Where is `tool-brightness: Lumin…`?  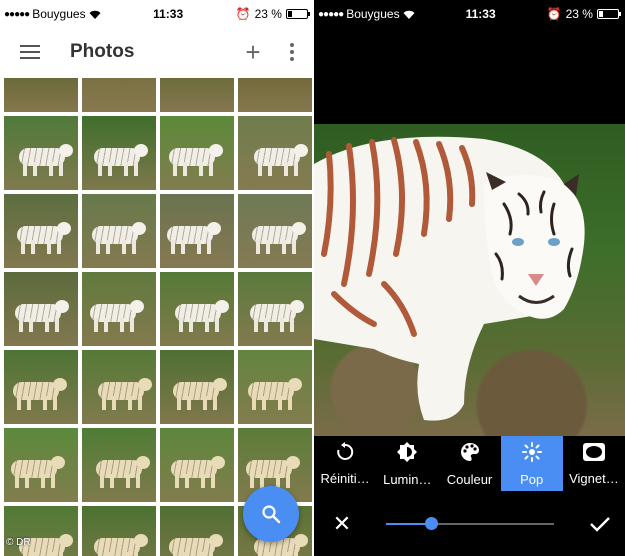 tool-brightness: Lumin… is located at coordinates (407, 463).